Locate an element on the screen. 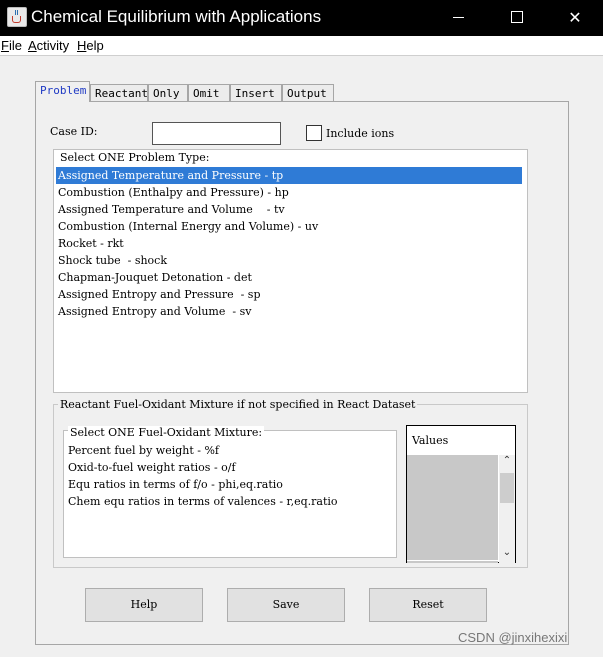  tab-only: Only is located at coordinates (168, 93).